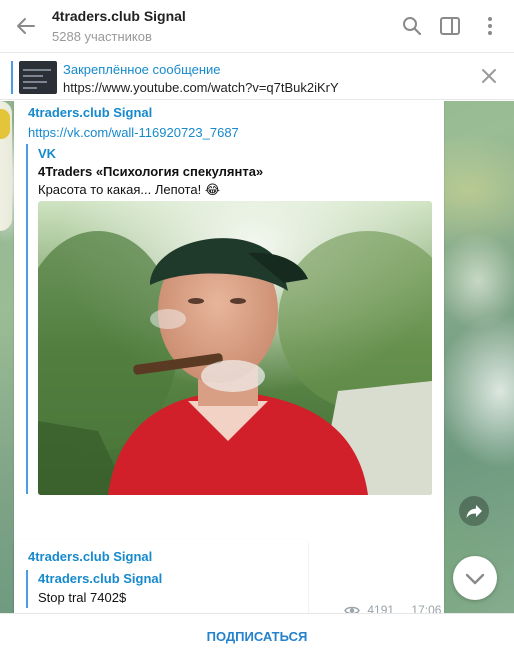 This screenshot has width=514, height=659. What do you see at coordinates (27, 589) in the screenshot?
I see `forward-accent-line` at bounding box center [27, 589].